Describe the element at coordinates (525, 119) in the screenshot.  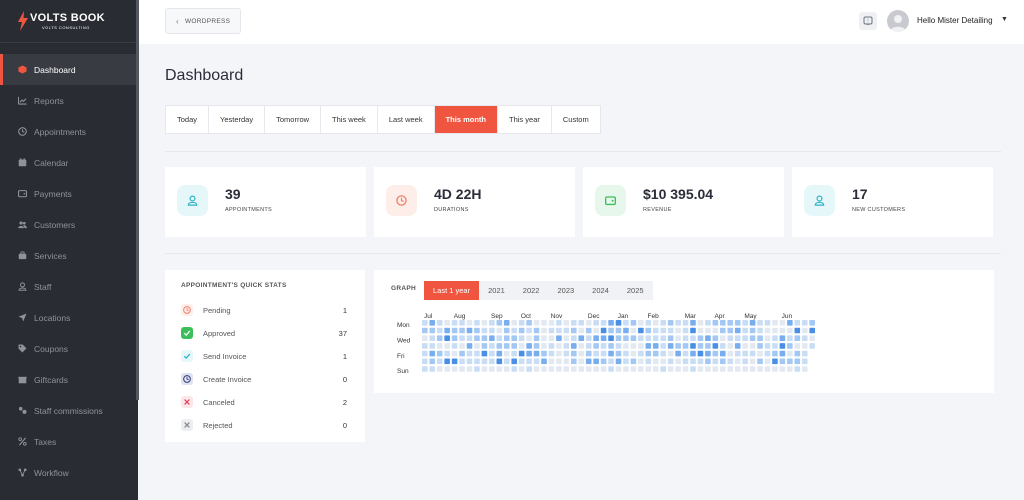
I see `tab-this-year: This year` at that location.